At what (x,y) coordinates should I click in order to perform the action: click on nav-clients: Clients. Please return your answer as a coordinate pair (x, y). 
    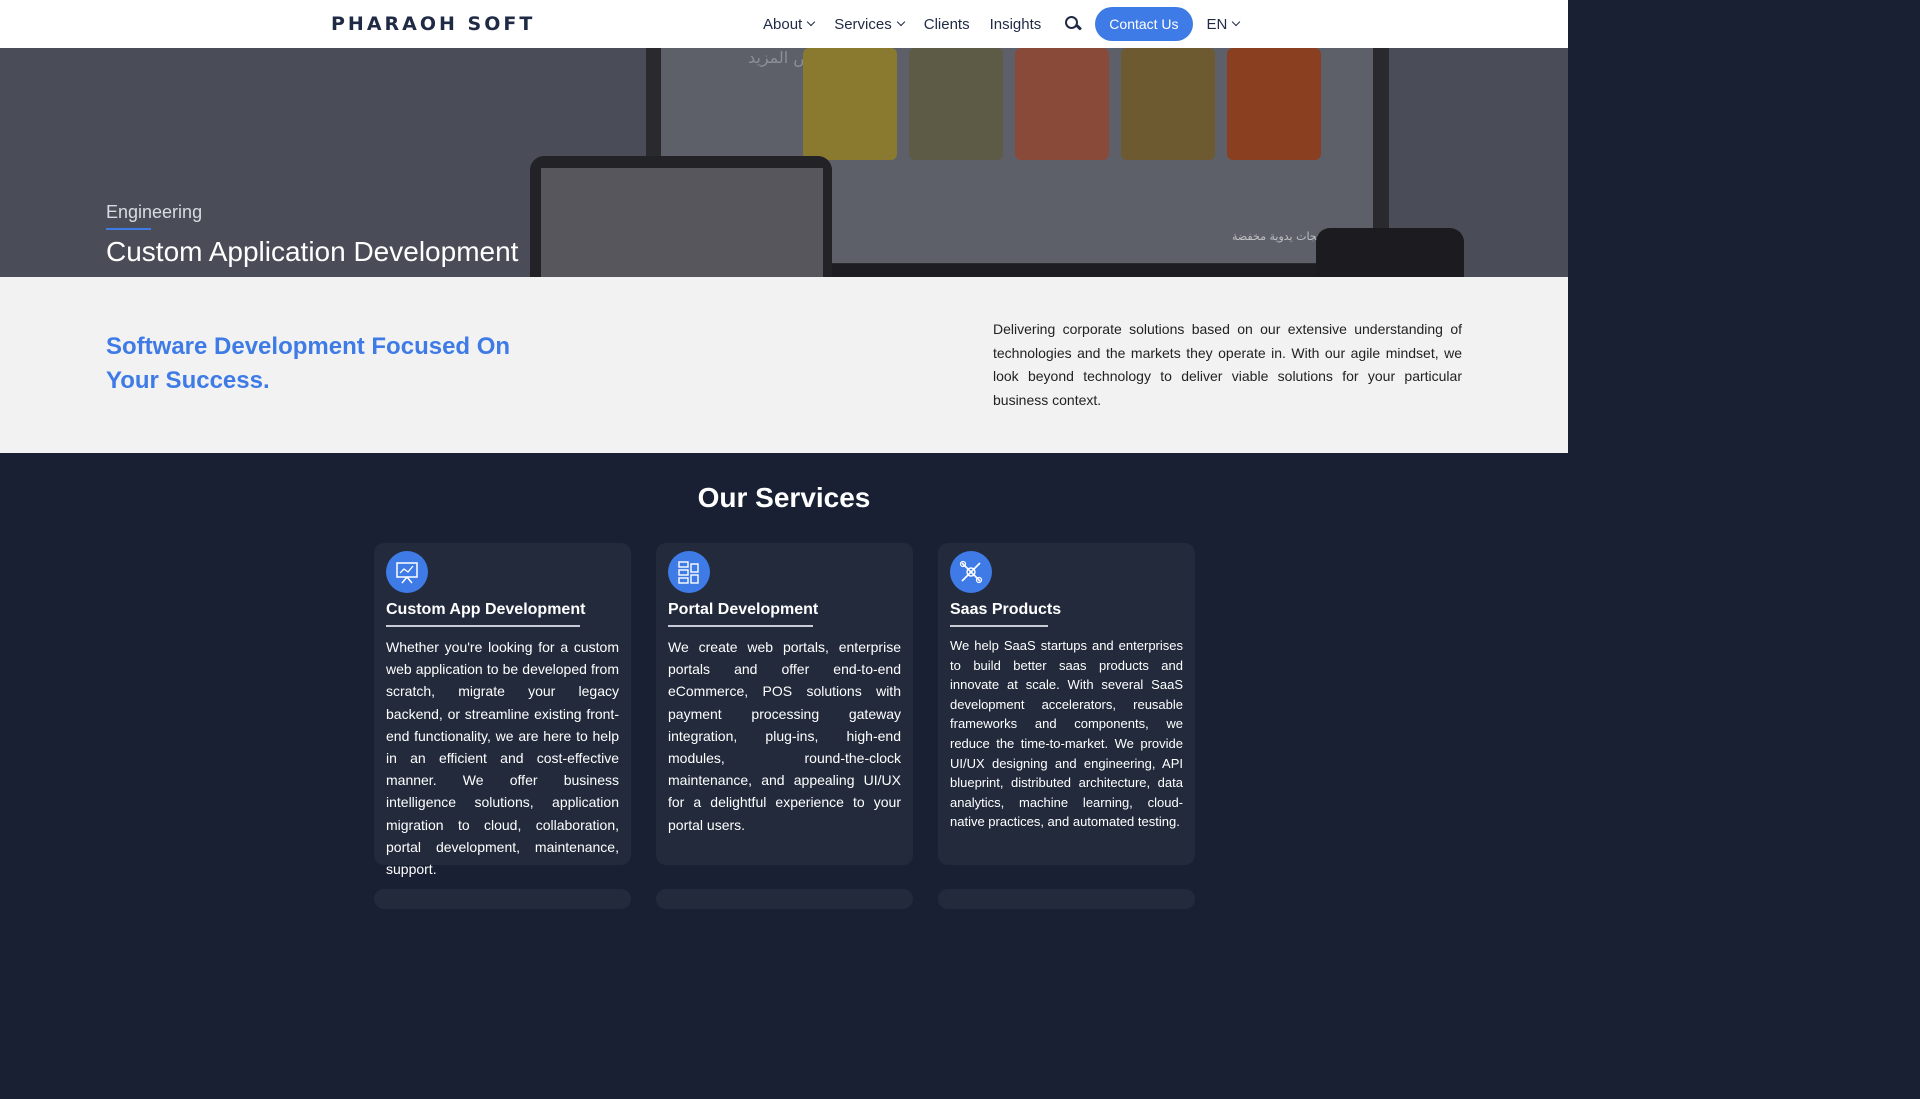
    Looking at the image, I should click on (947, 24).